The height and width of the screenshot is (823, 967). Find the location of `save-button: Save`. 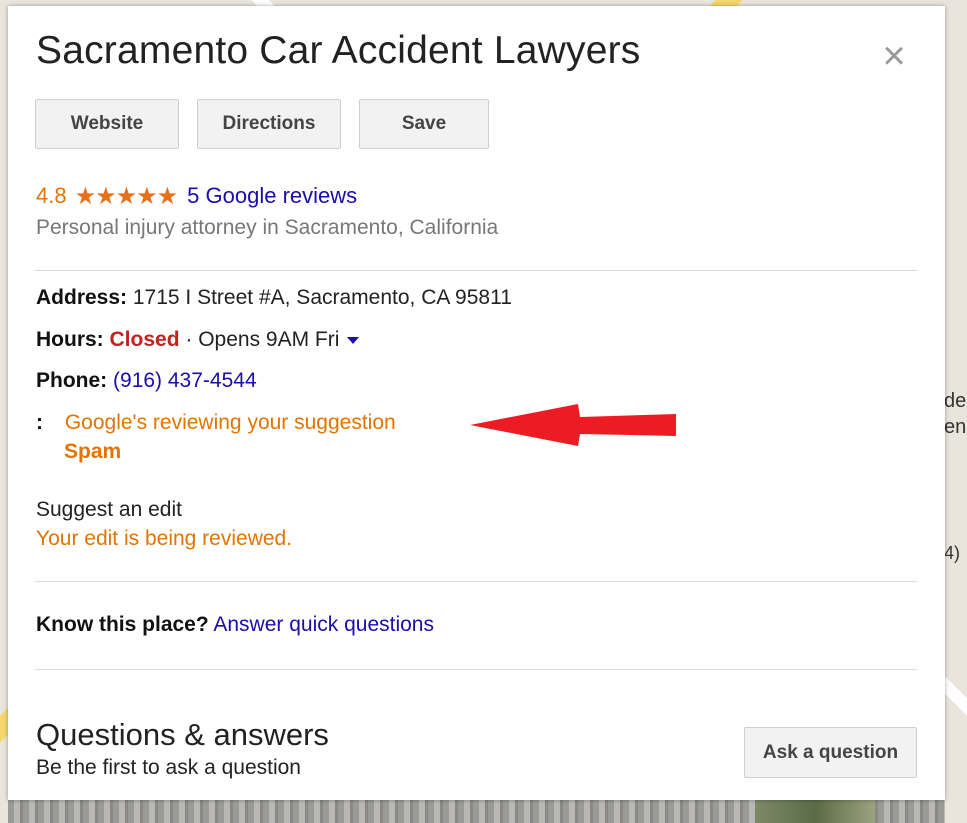

save-button: Save is located at coordinates (424, 124).